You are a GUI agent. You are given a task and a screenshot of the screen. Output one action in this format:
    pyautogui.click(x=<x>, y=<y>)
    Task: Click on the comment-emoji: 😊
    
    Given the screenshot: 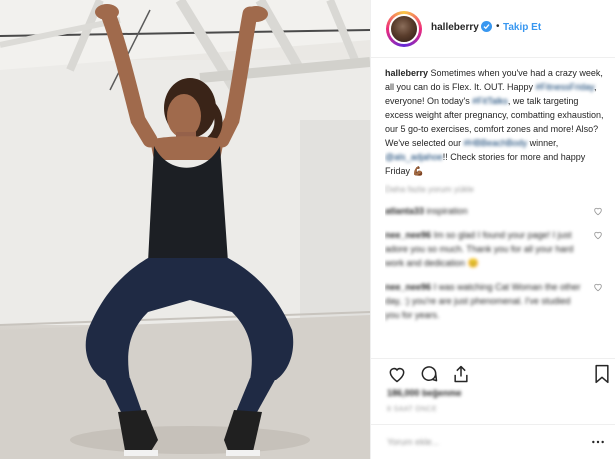 What is the action you would take?
    pyautogui.click(x=473, y=263)
    